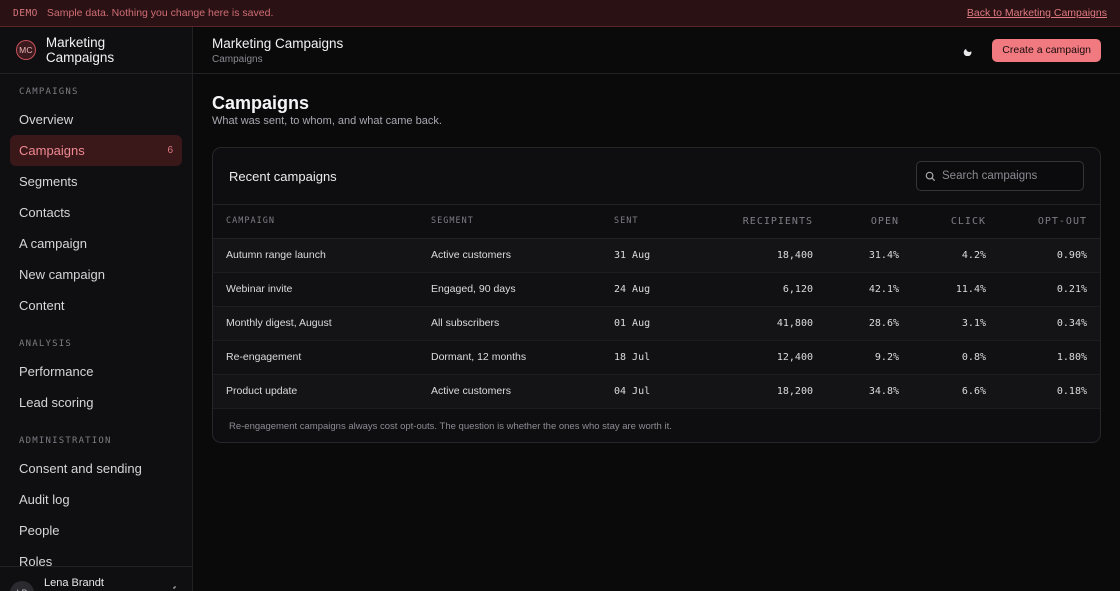 The height and width of the screenshot is (591, 1120). Describe the element at coordinates (96, 530) in the screenshot. I see `sidebar-item-people: People` at that location.